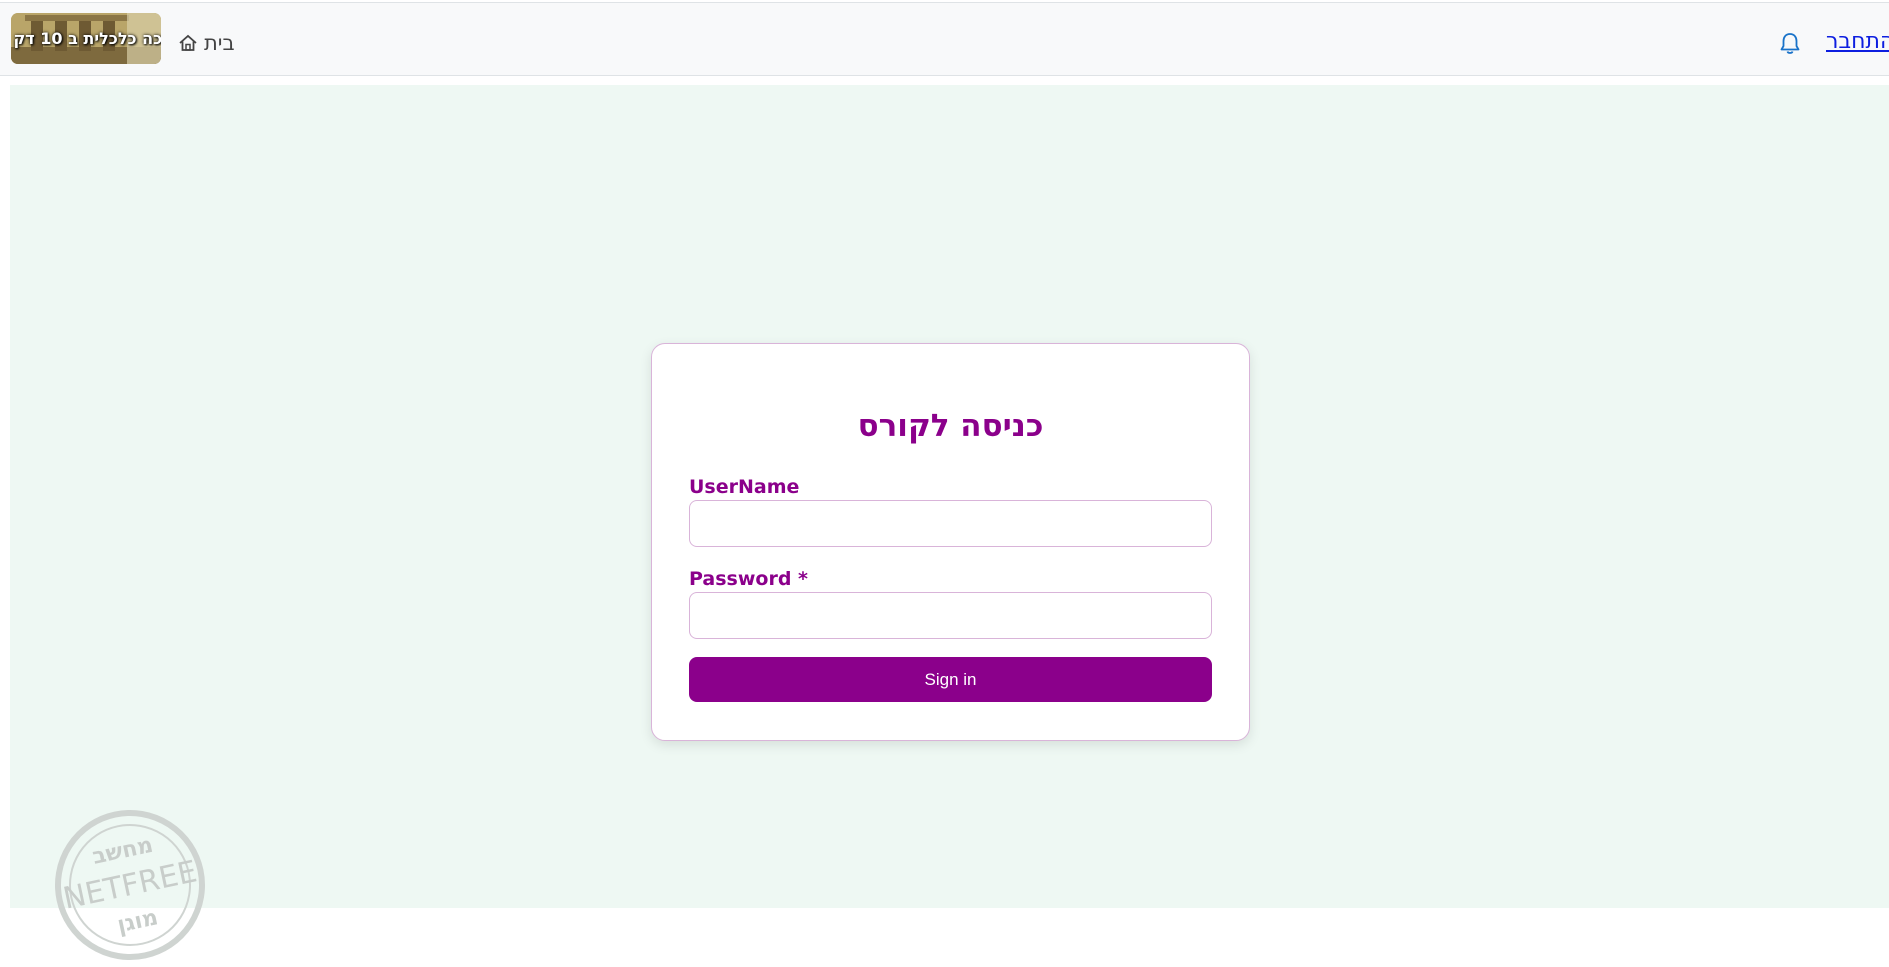 This screenshot has height=967, width=1889. I want to click on home-icon, so click(188, 42).